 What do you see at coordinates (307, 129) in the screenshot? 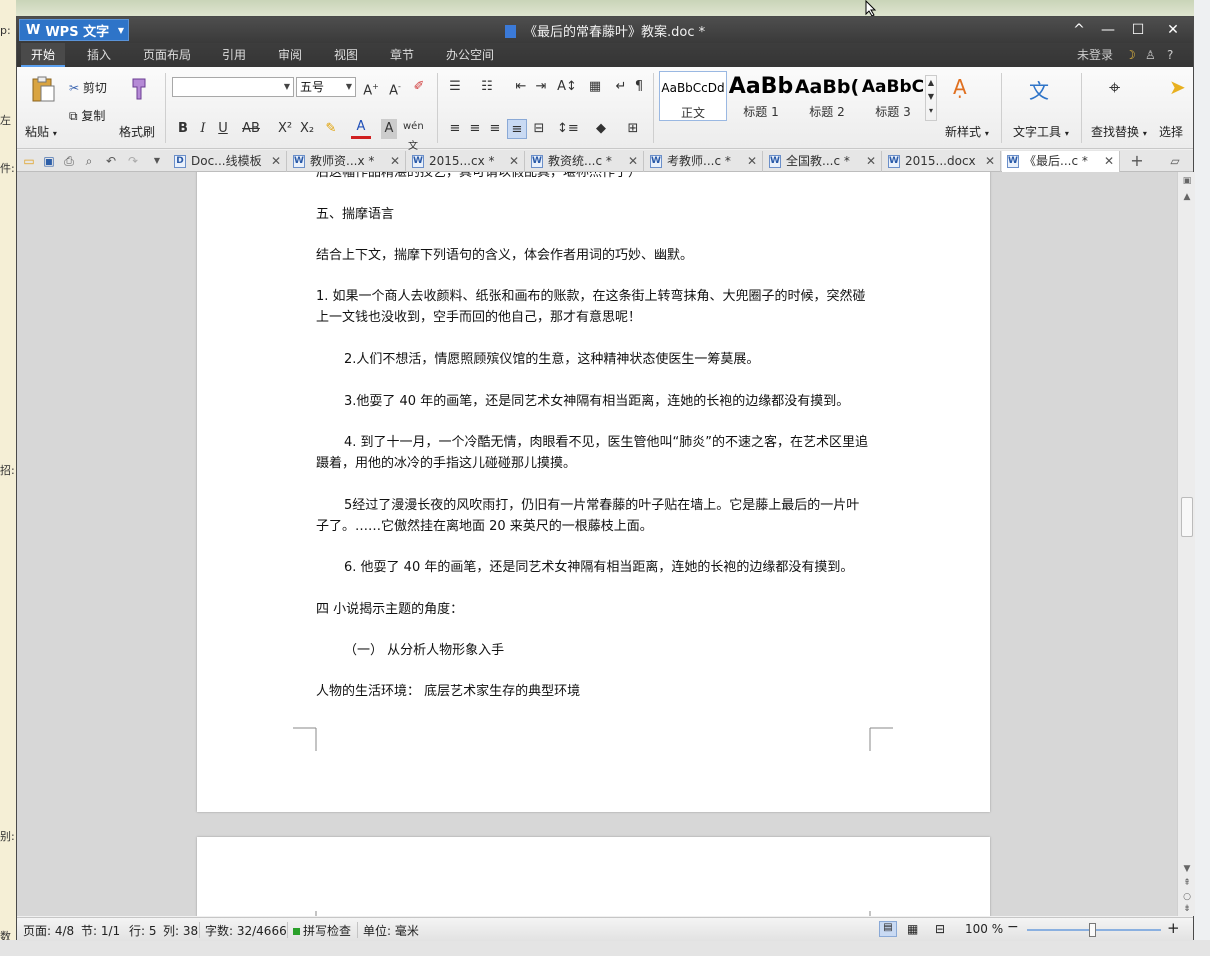
I see `subscript-icon: X₂` at bounding box center [307, 129].